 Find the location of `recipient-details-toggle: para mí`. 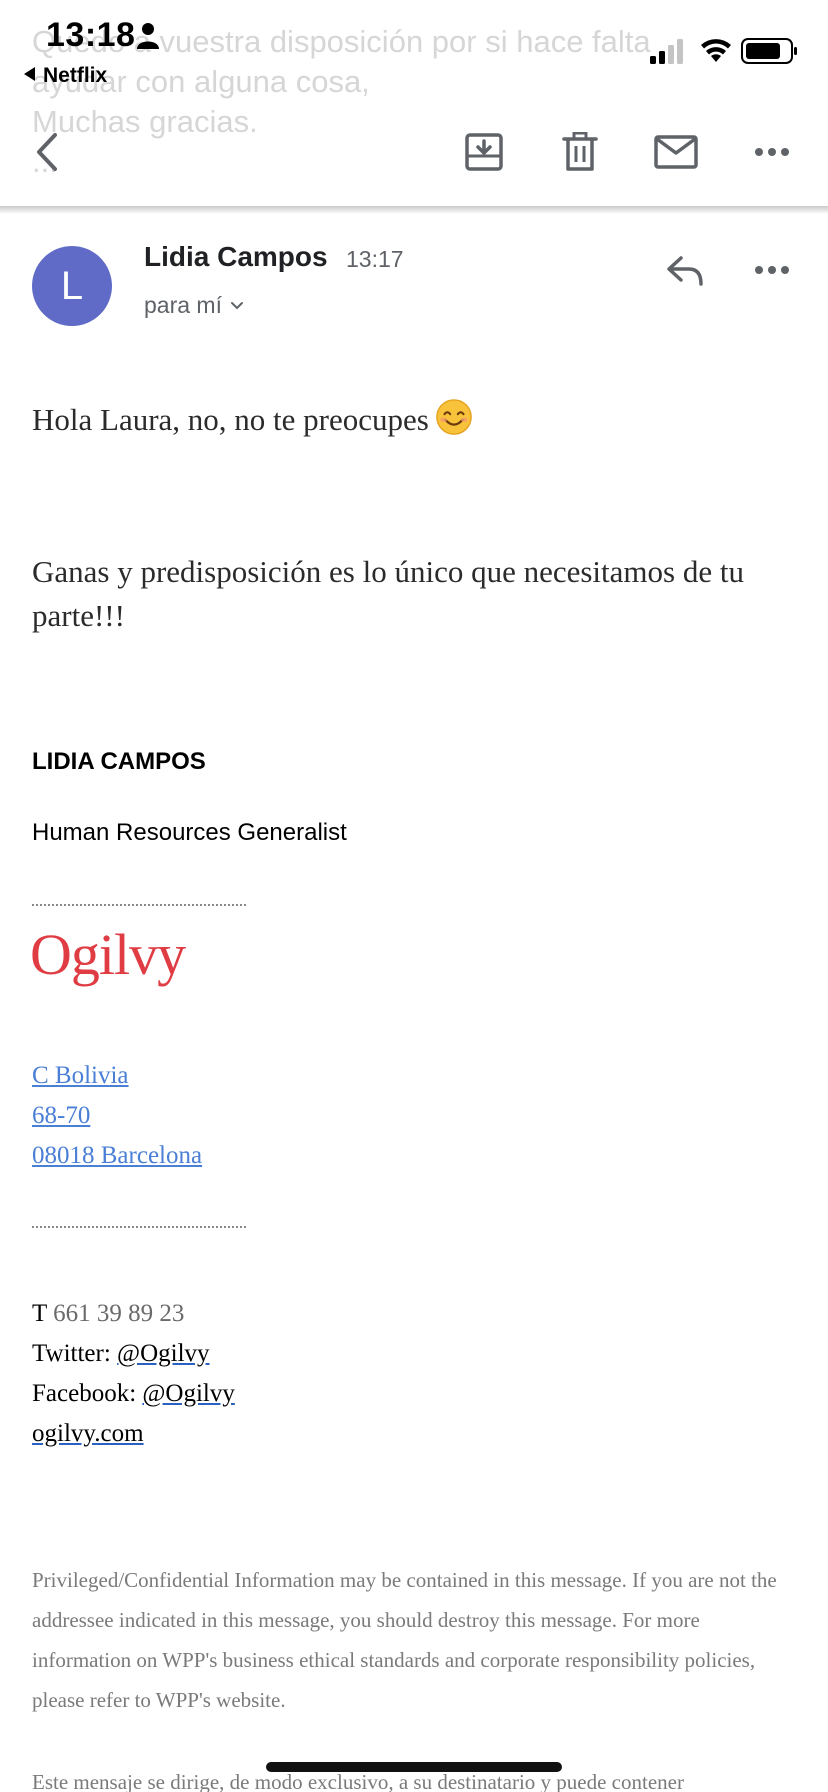

recipient-details-toggle: para mí is located at coordinates (194, 305).